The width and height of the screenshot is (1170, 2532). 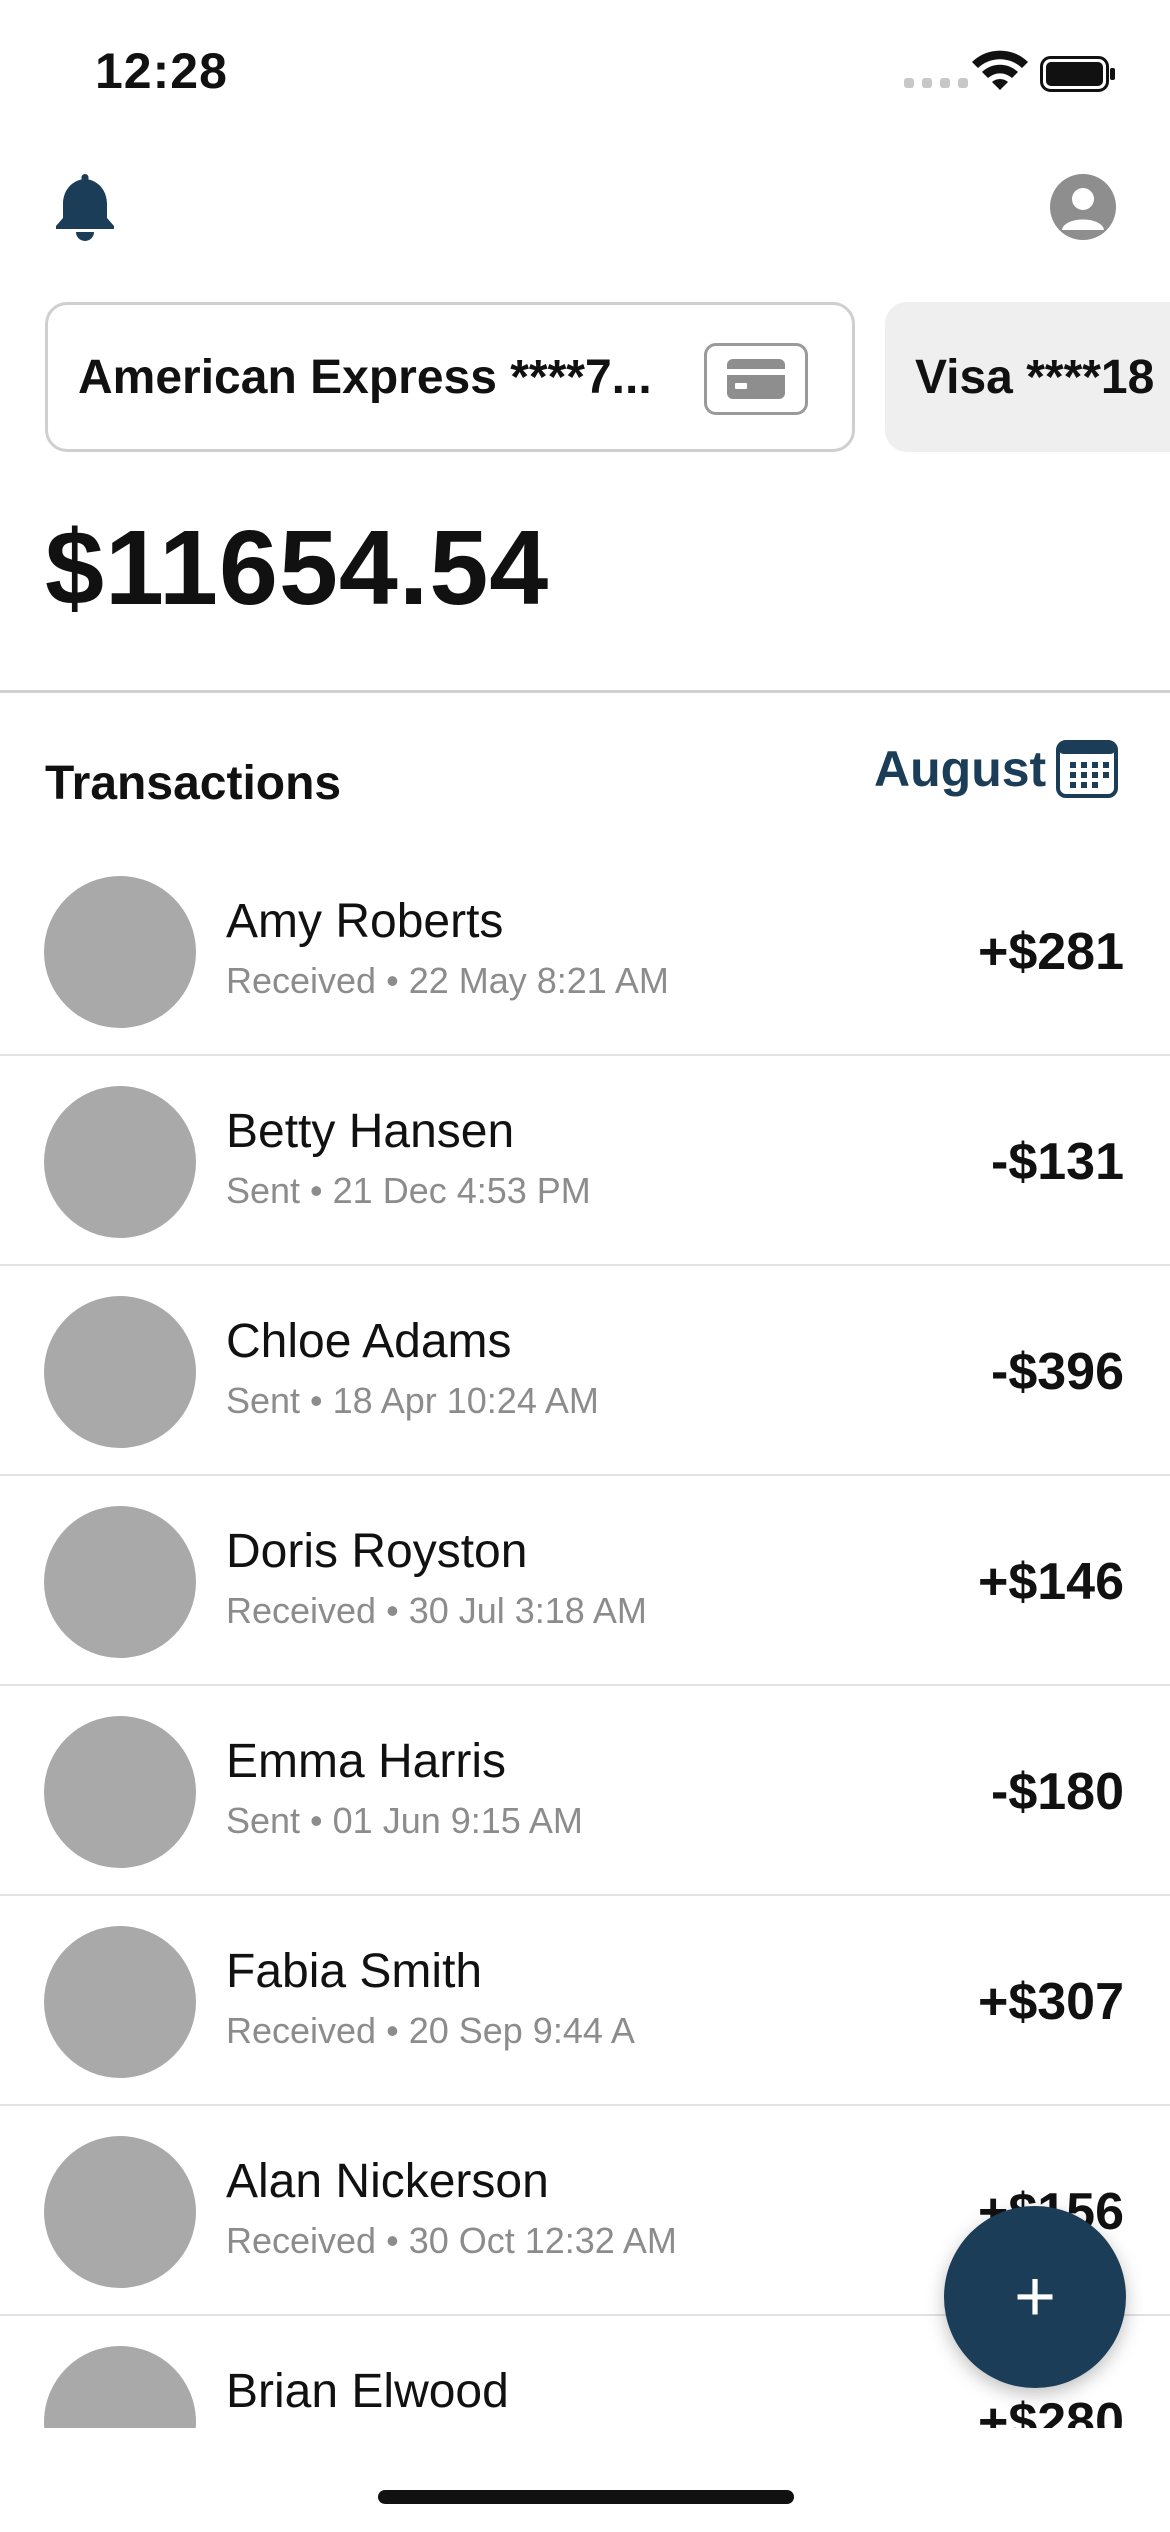 I want to click on contact-name: Amy Roberts, so click(x=365, y=921).